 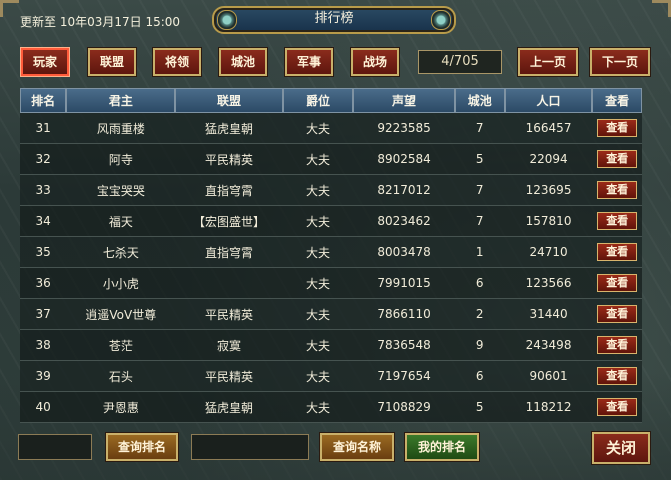 I want to click on lord-cell: 小小虎, so click(x=121, y=283).